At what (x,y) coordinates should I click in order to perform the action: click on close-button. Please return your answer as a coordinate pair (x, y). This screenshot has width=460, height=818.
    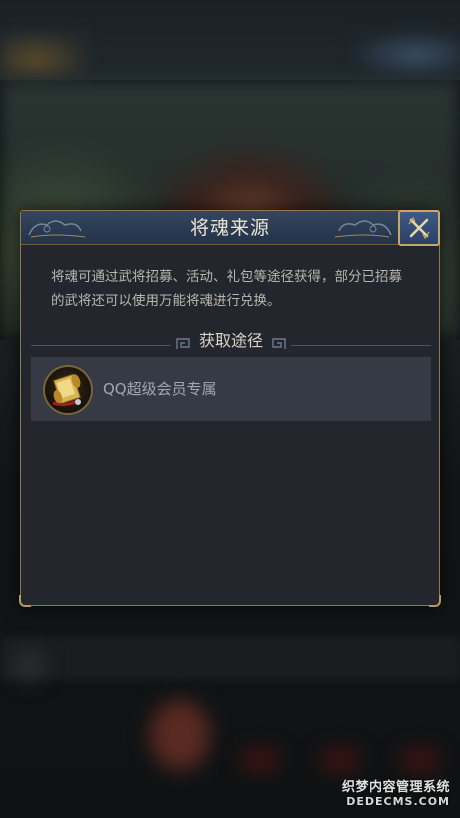
    Looking at the image, I should click on (419, 228).